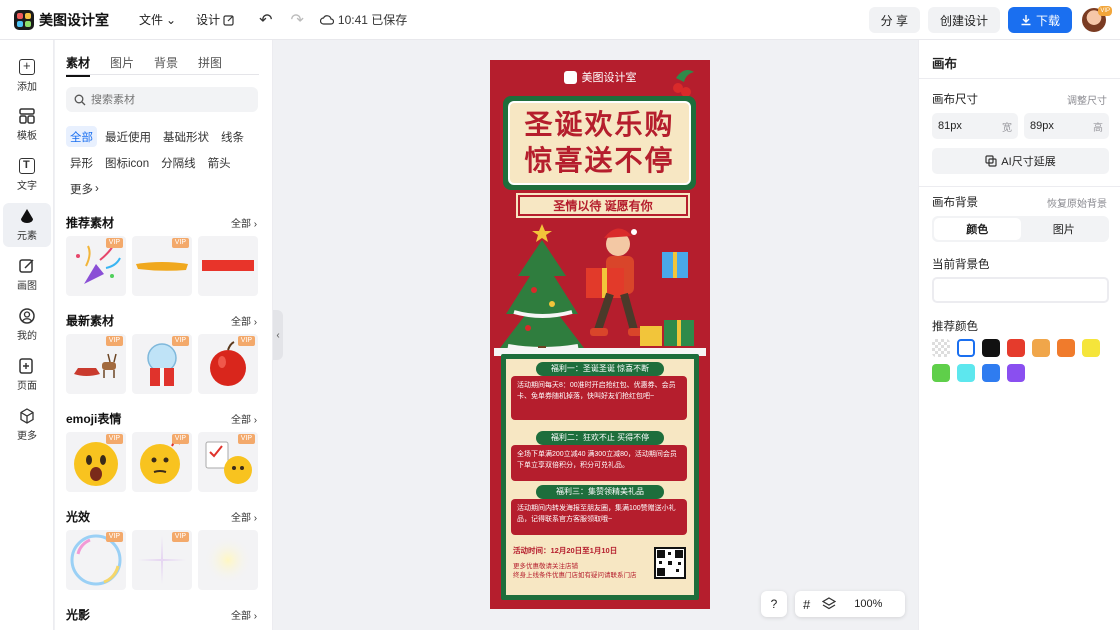 The width and height of the screenshot is (1120, 630). I want to click on width-field: 宽, so click(975, 126).